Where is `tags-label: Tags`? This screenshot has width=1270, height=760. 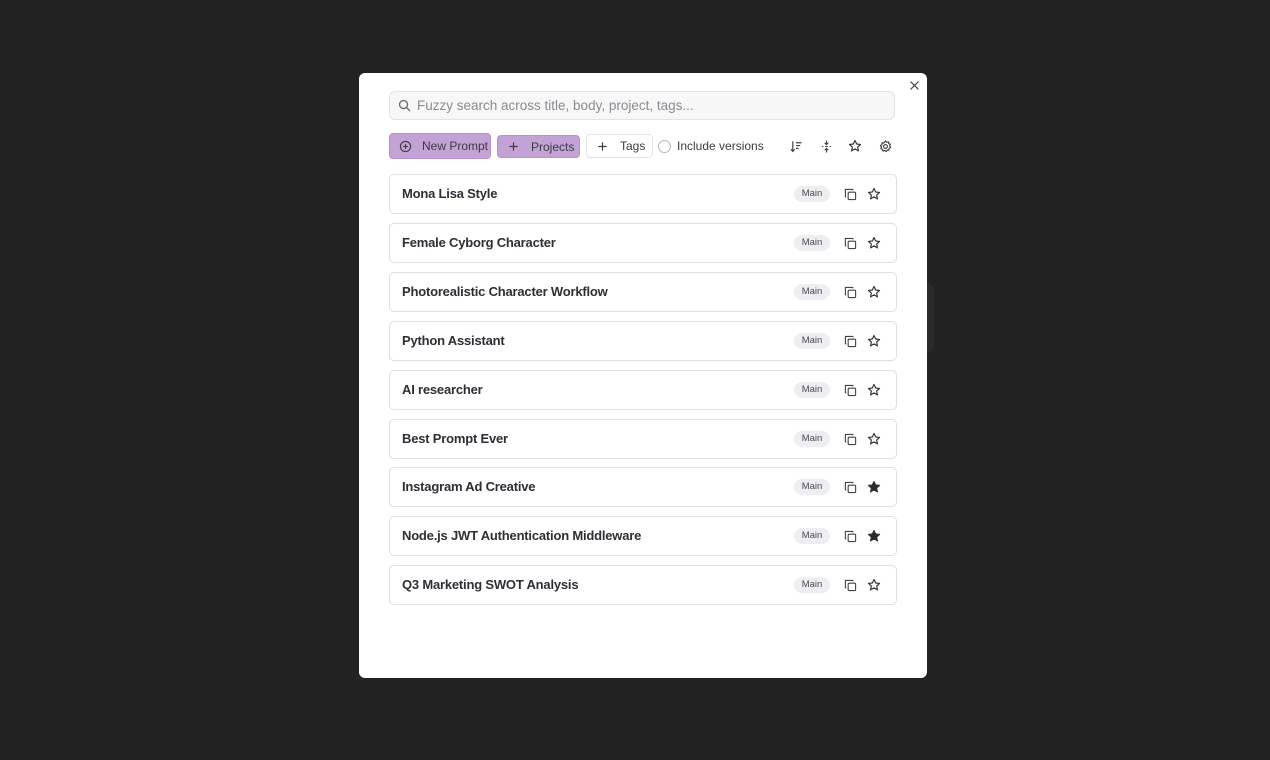
tags-label: Tags is located at coordinates (633, 146).